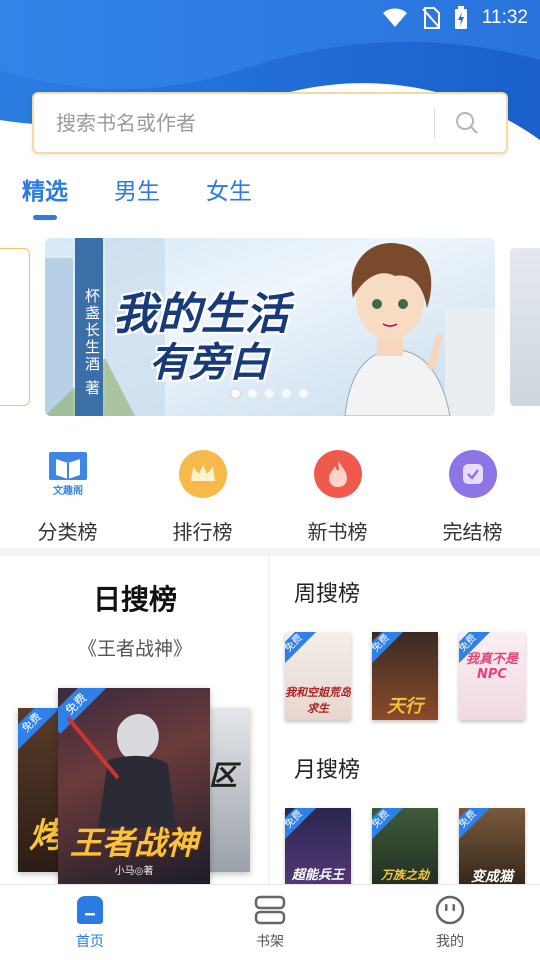 The height and width of the screenshot is (960, 540). I want to click on cover-title: 我和空姐荒岛求生, so click(318, 700).